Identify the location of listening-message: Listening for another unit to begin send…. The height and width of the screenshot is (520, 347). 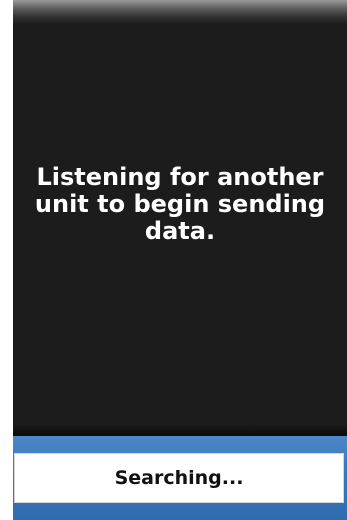
(180, 204).